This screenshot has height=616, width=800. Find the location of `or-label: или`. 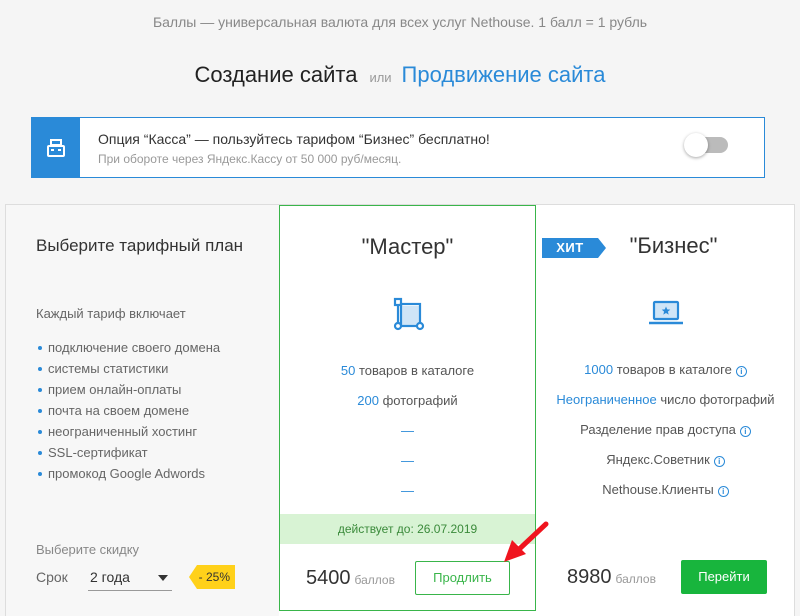

or-label: или is located at coordinates (380, 77).